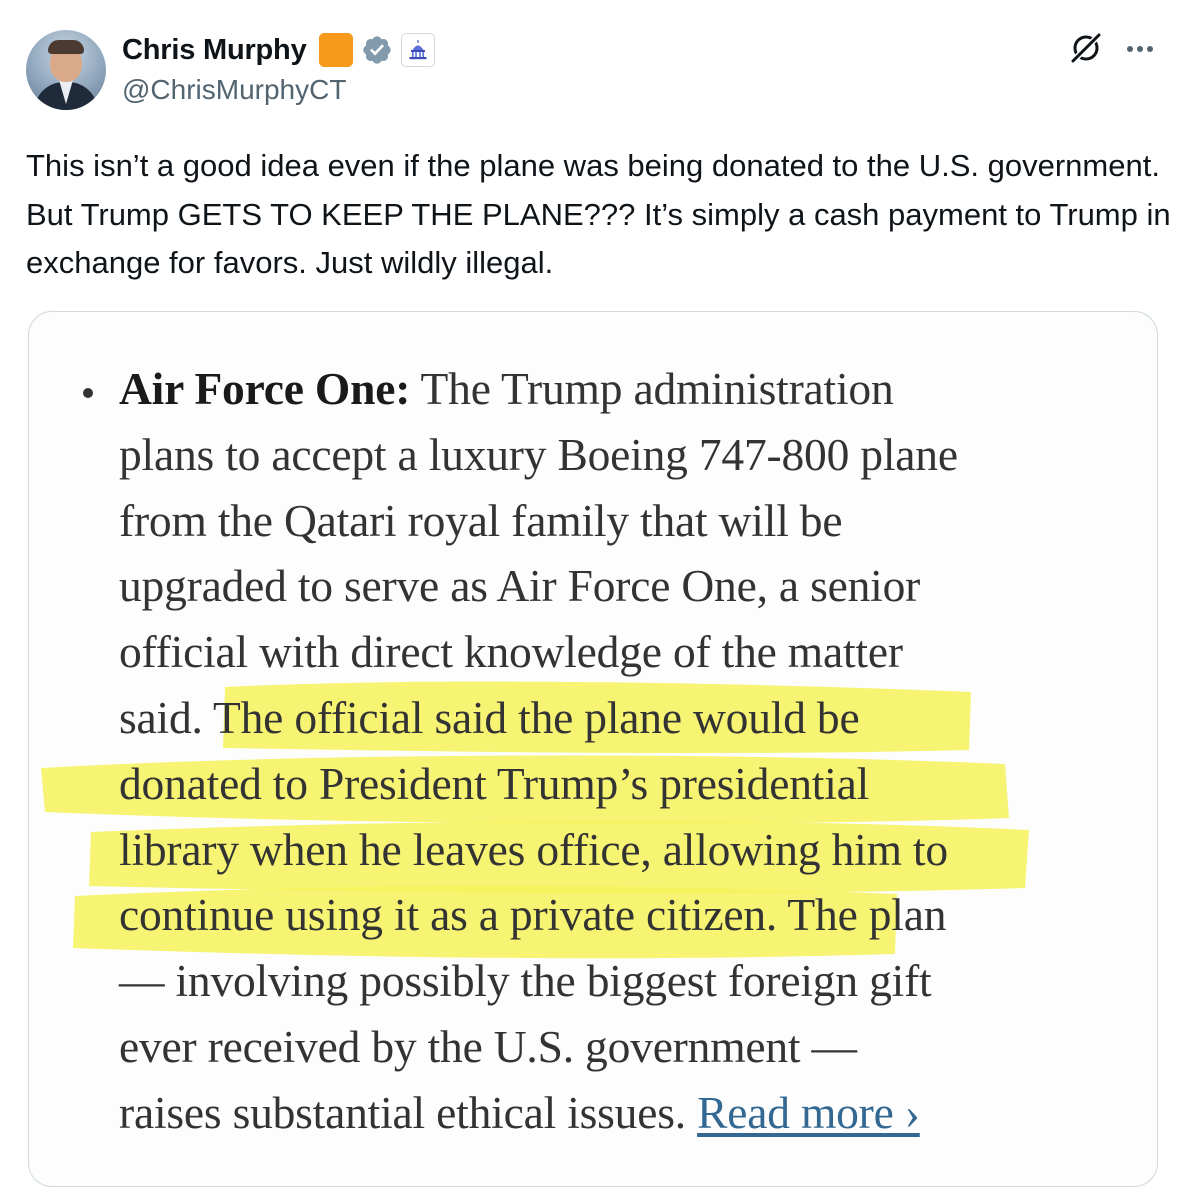 The height and width of the screenshot is (1200, 1202). What do you see at coordinates (867, 915) in the screenshot?
I see `article-line: The plan` at bounding box center [867, 915].